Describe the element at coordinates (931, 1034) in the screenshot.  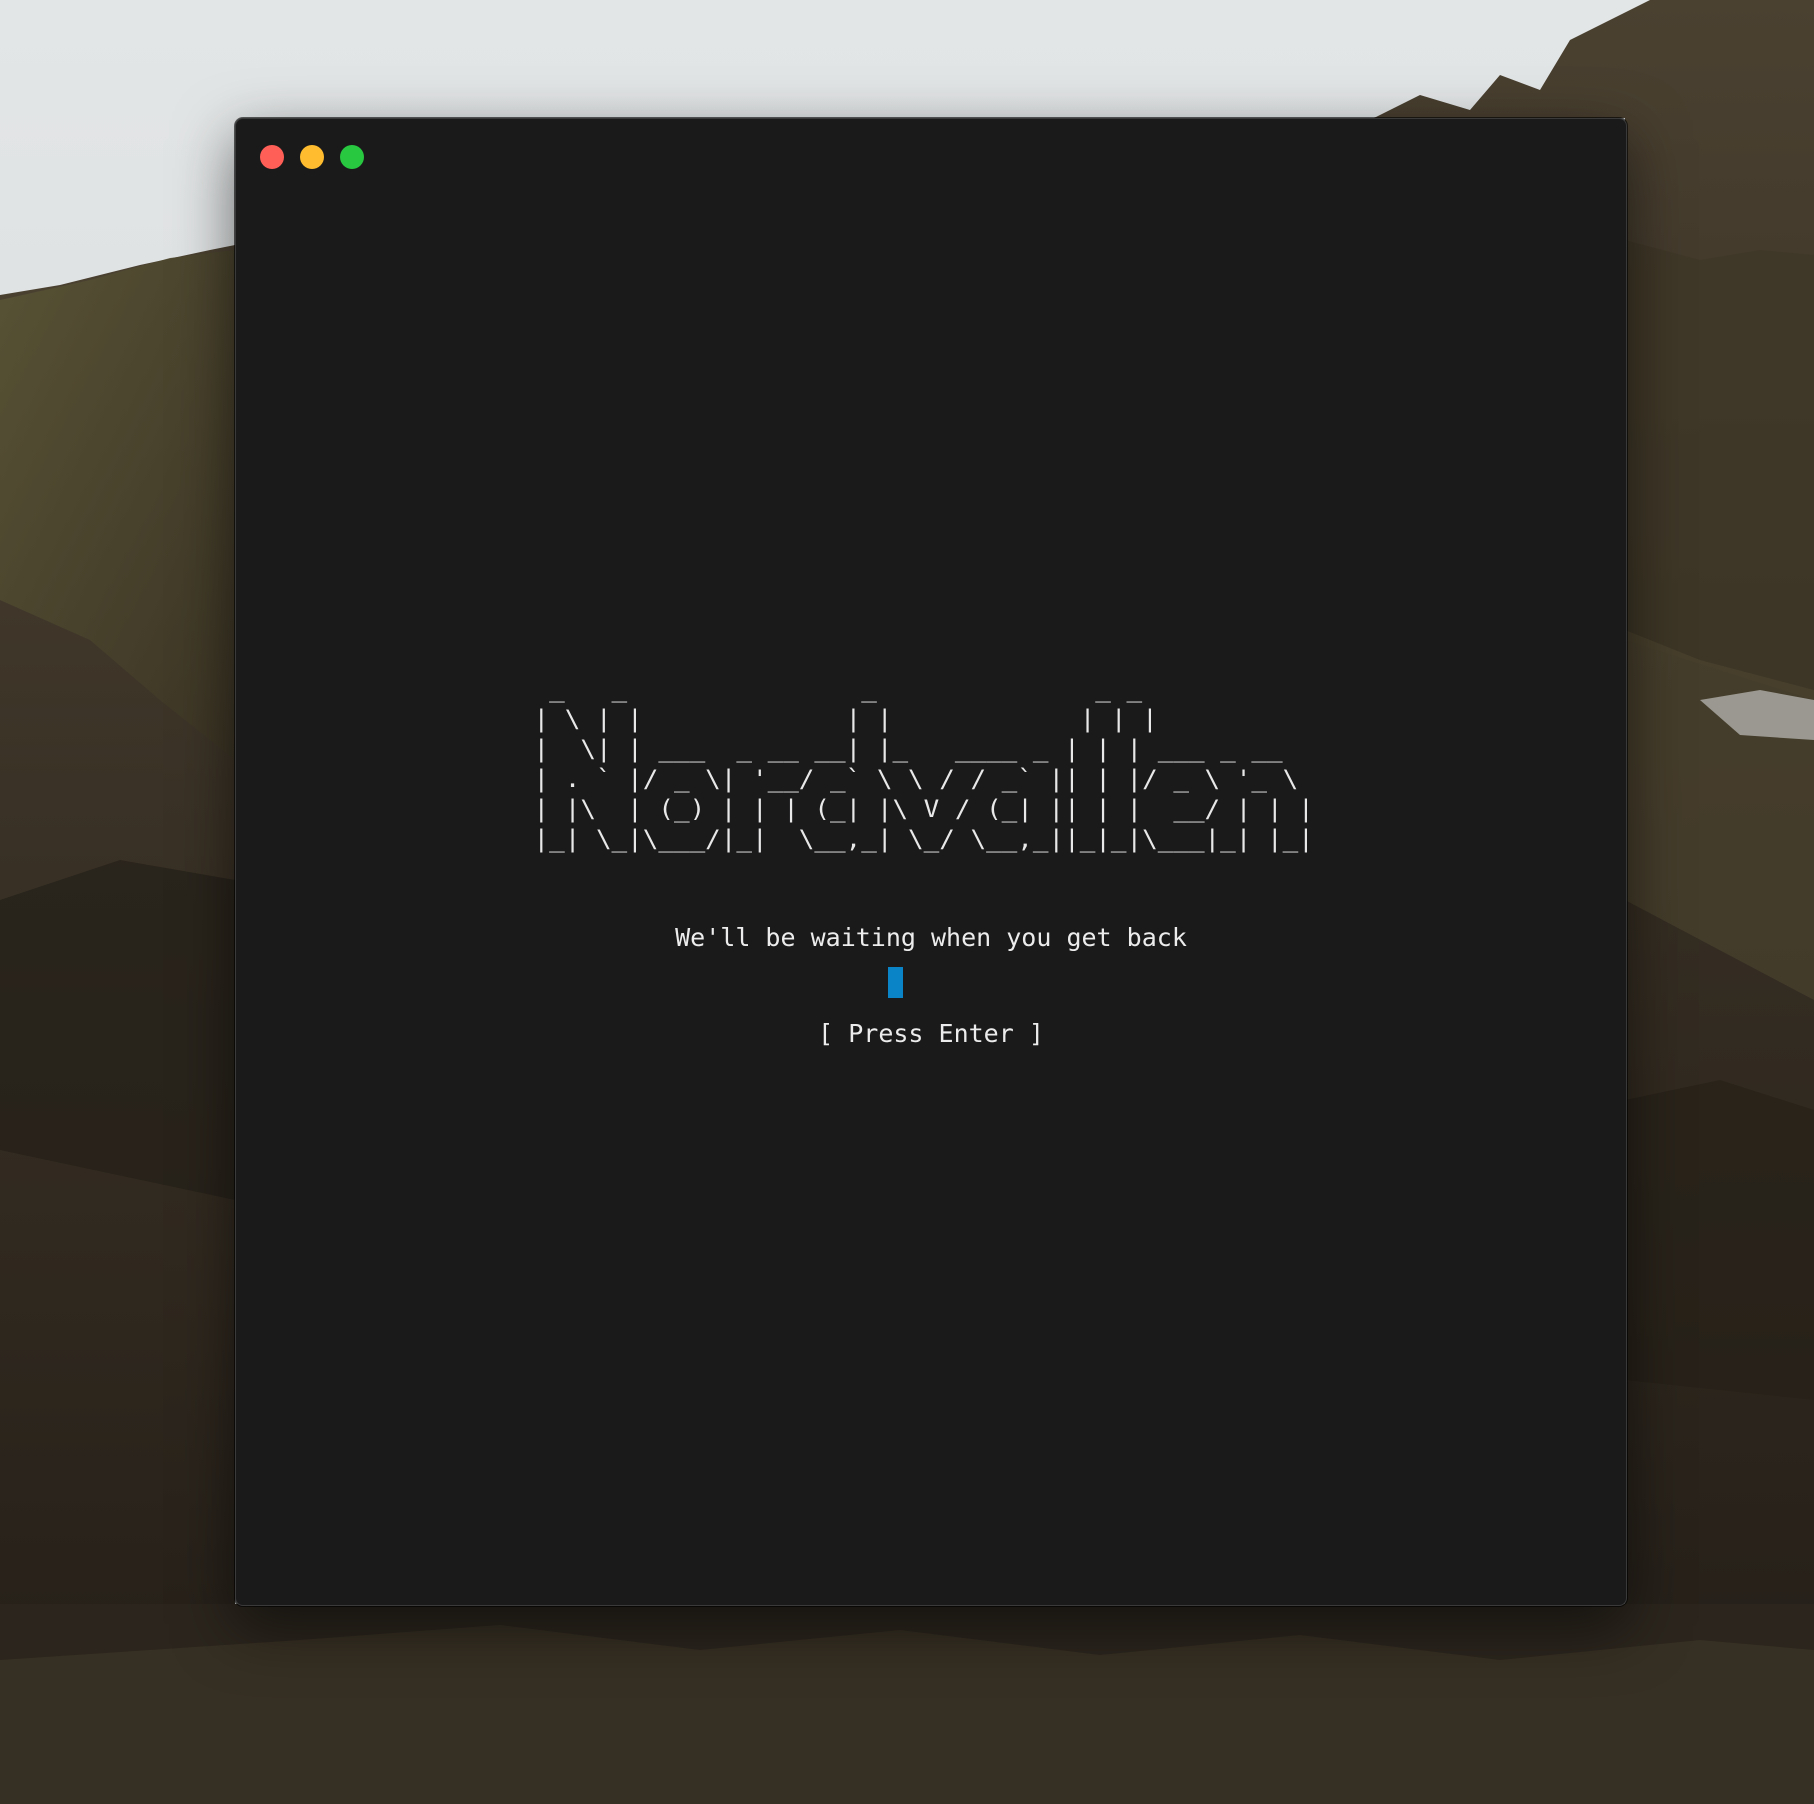
I see `press-enter-prompt: [ Press Enter ]` at that location.